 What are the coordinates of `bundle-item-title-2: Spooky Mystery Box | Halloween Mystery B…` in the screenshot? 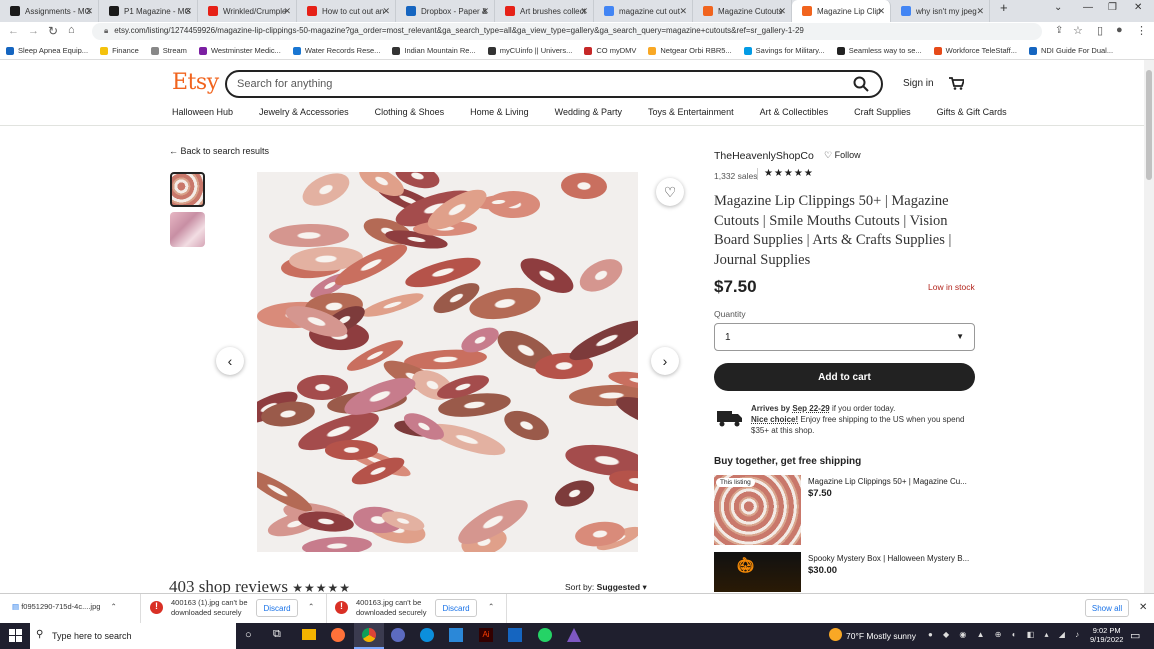 It's located at (893, 558).